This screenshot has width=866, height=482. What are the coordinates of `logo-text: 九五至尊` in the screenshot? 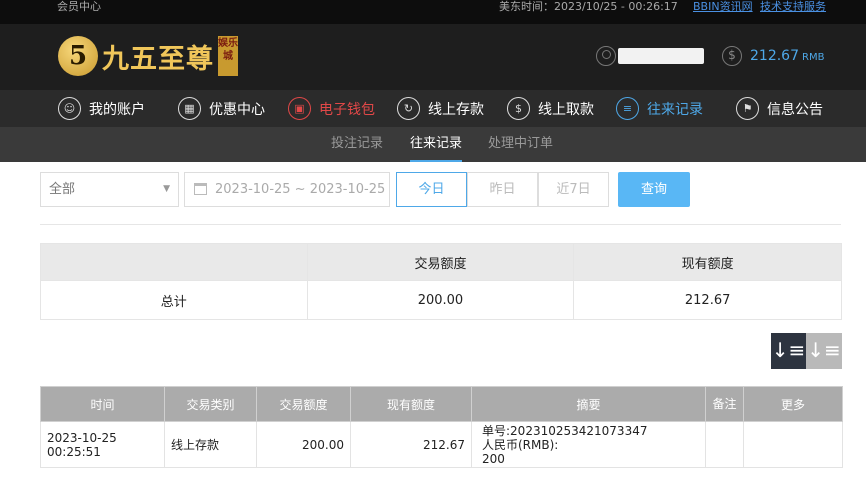 It's located at (158, 59).